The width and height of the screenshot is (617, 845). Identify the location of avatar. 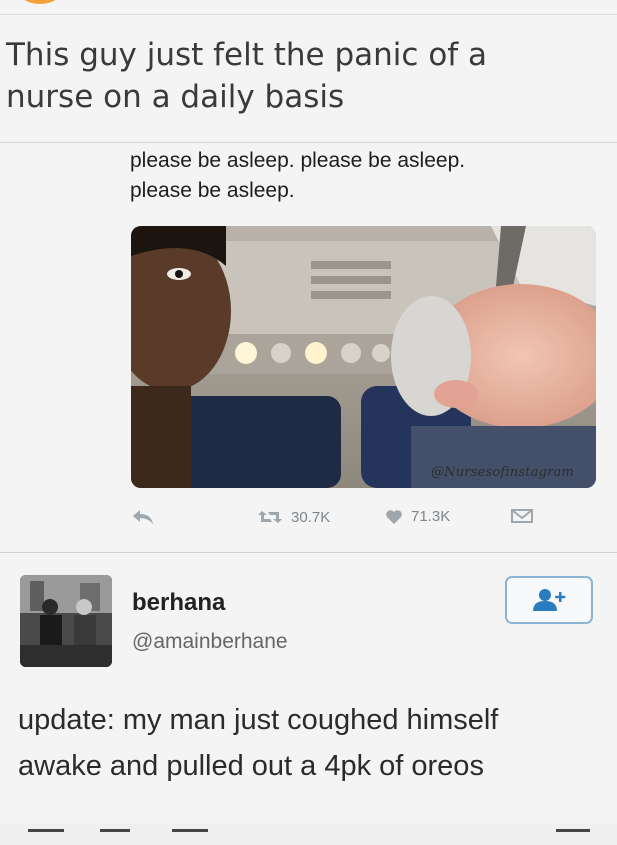
(66, 621).